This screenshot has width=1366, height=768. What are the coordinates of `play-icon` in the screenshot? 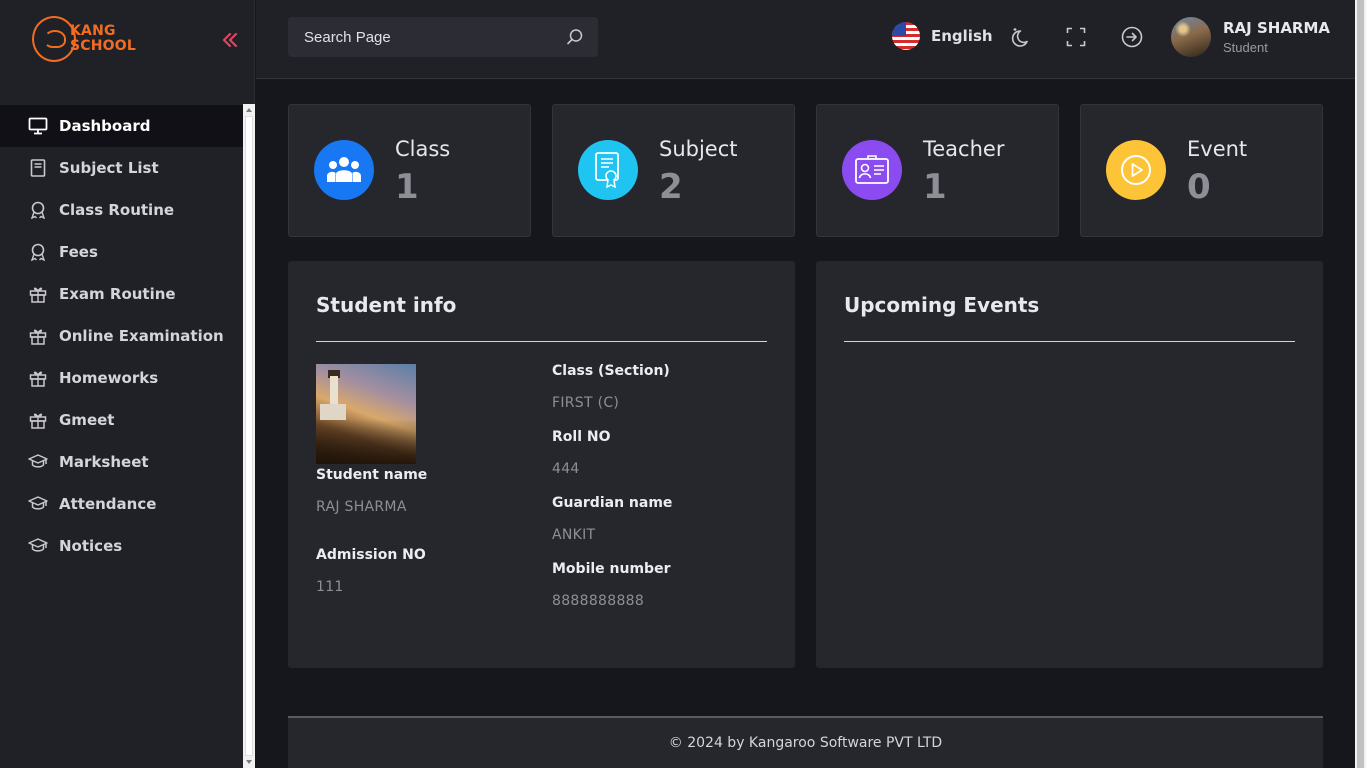 It's located at (1136, 170).